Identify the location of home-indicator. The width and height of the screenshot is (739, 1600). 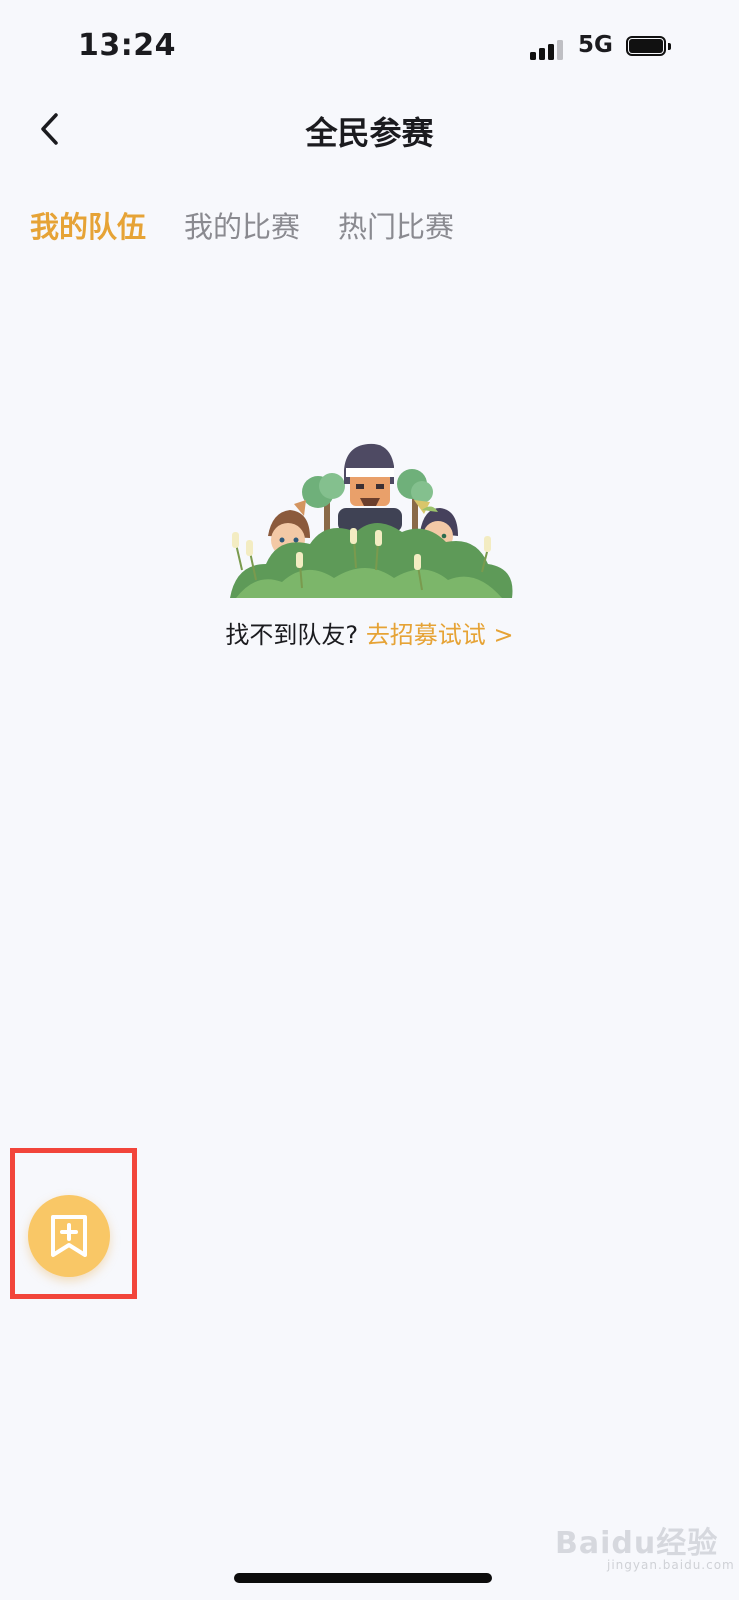
(363, 1578).